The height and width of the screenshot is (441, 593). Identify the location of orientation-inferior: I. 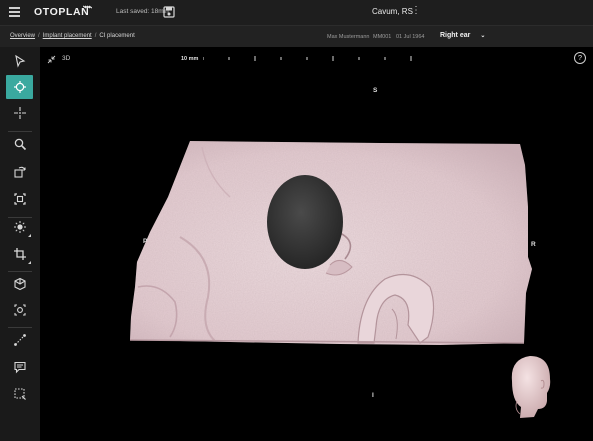
(373, 395).